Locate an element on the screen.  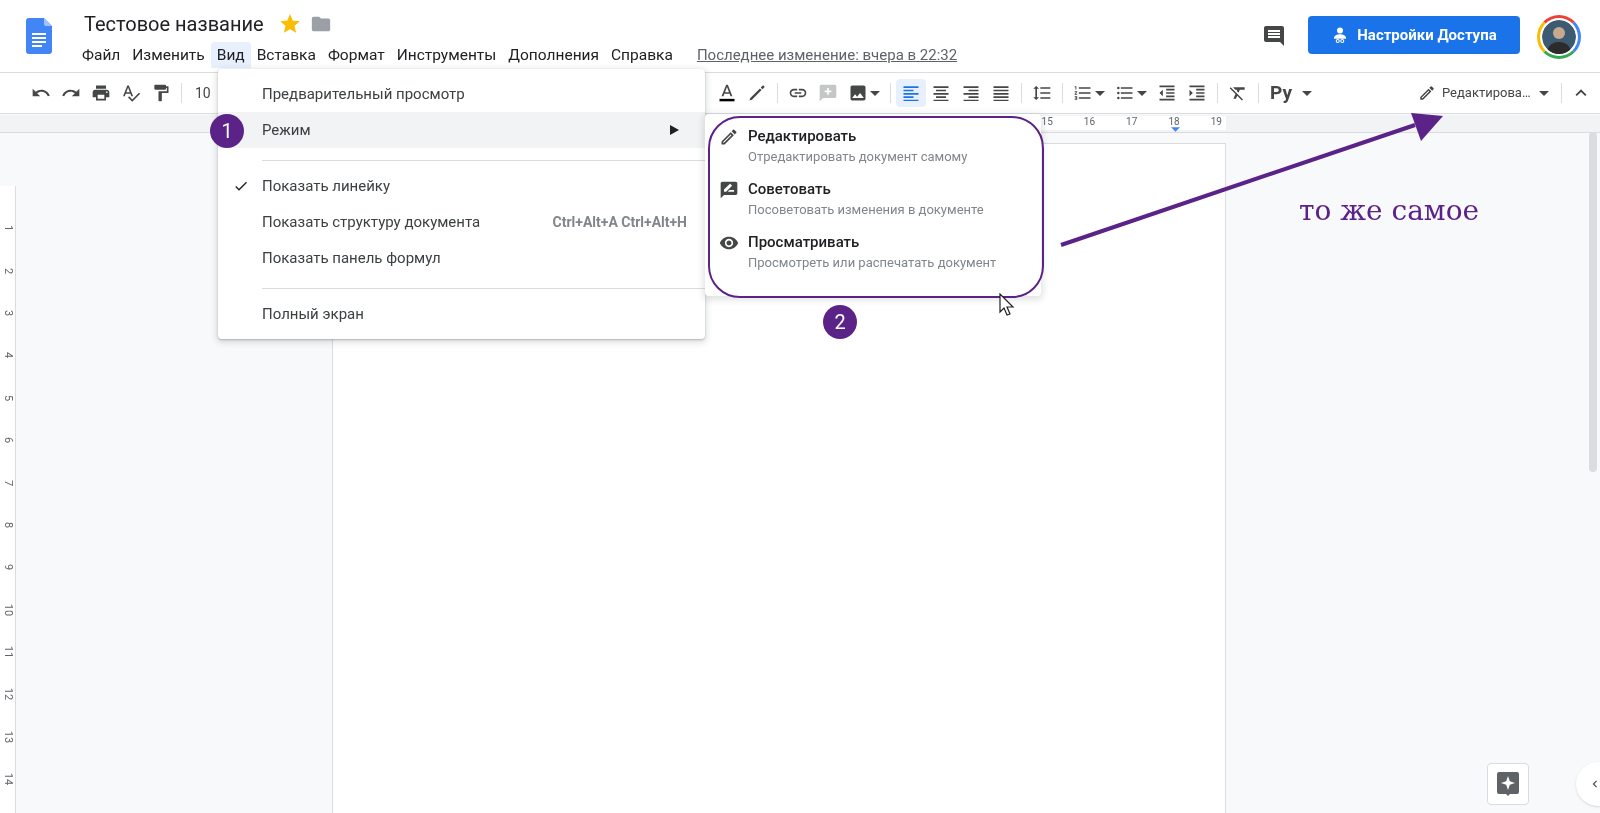
menu-item: Вид is located at coordinates (230, 55).